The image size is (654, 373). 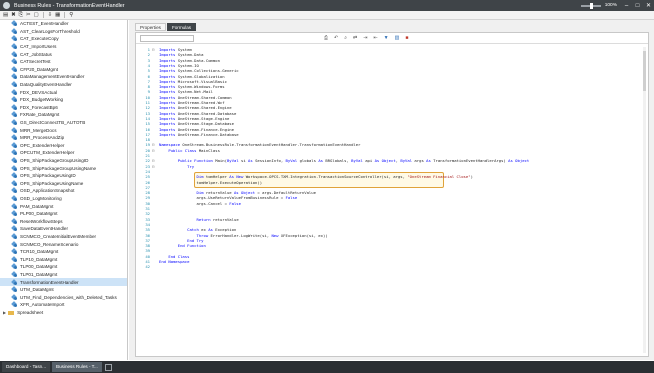 I want to click on filter-icon: ▼, so click(x=386, y=38).